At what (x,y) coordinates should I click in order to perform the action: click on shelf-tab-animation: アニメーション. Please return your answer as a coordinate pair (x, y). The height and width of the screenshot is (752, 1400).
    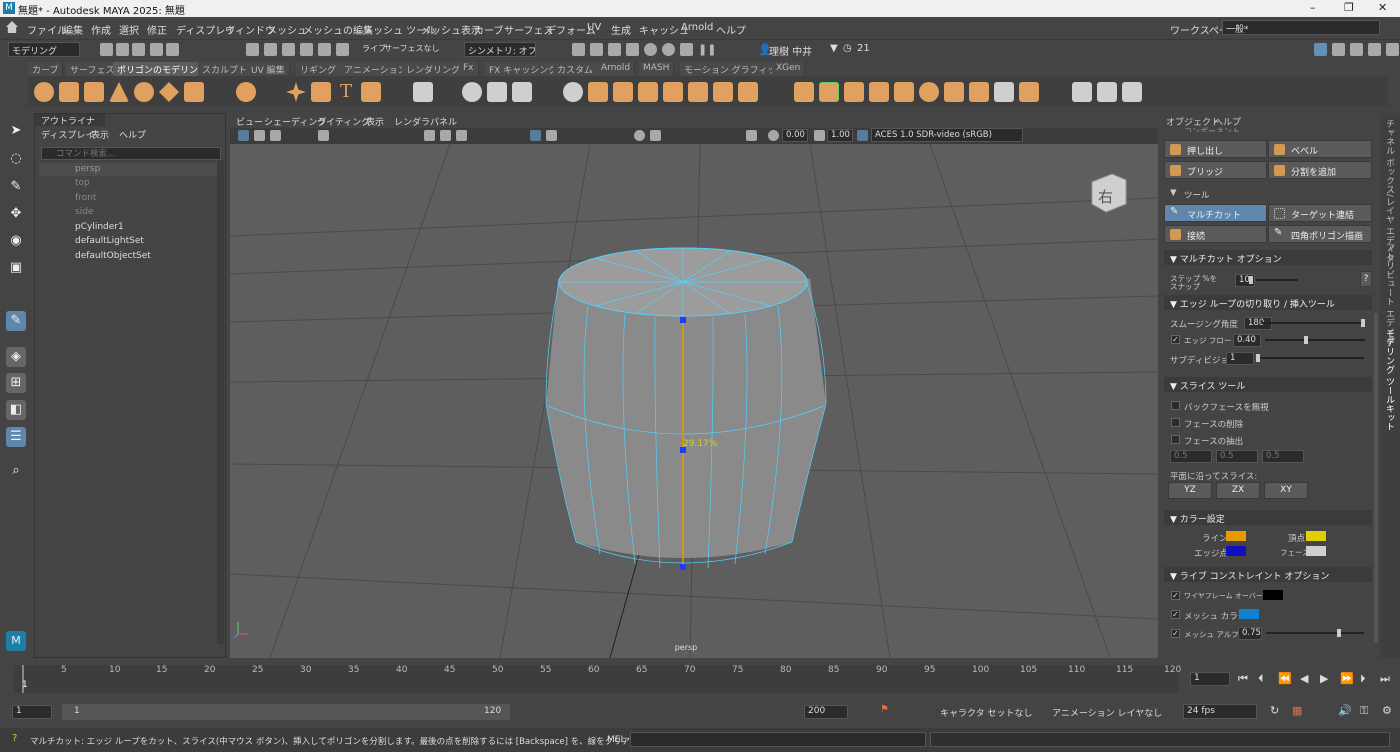
    Looking at the image, I should click on (376, 69).